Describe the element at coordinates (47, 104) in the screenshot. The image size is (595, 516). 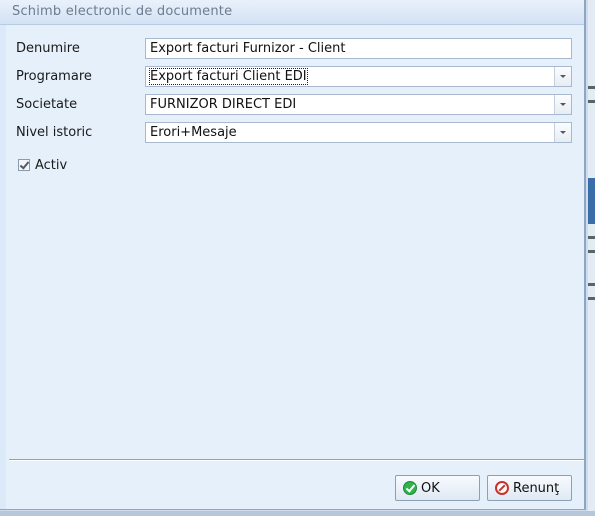
I see `company-label: Societate` at that location.